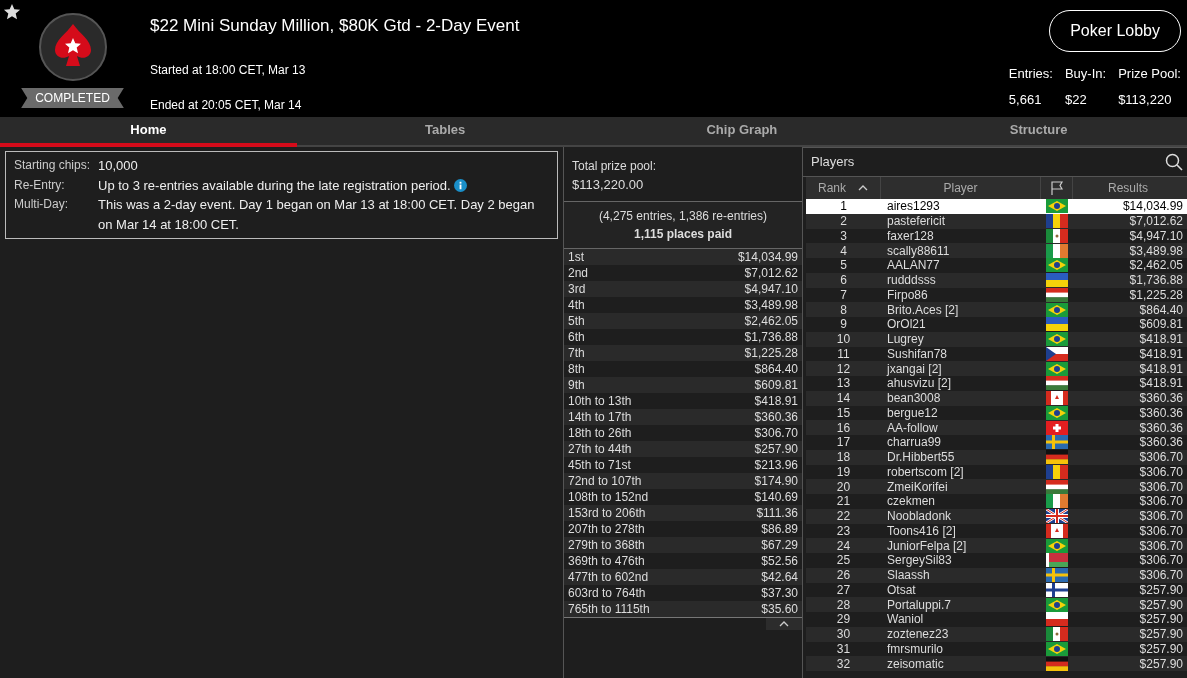 The image size is (1187, 678). I want to click on player-row: 16 AA-follow $360.36, so click(996, 427).